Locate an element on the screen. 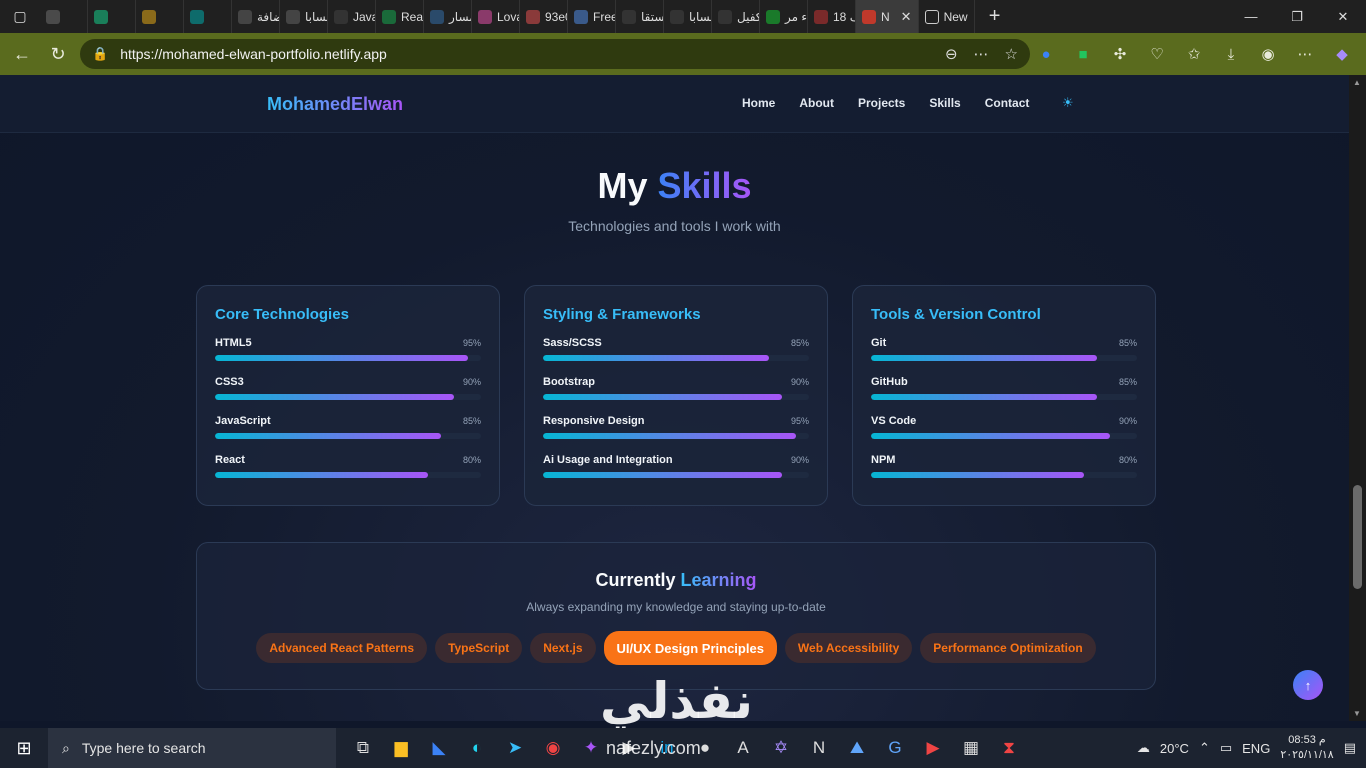  learning-chip: Web Accessibility is located at coordinates (848, 648).